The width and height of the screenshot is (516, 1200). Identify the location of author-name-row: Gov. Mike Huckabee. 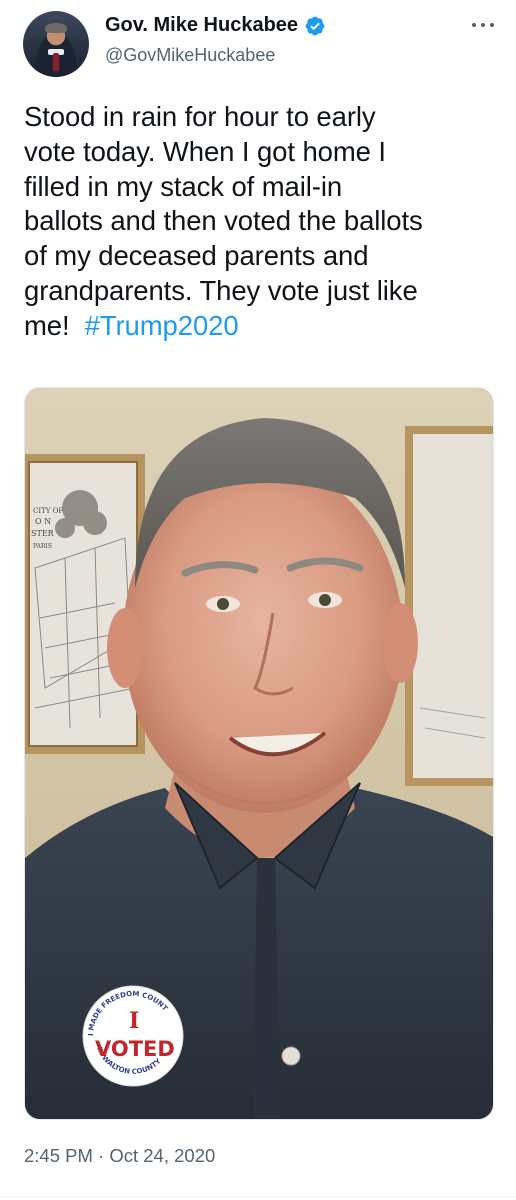
(215, 25).